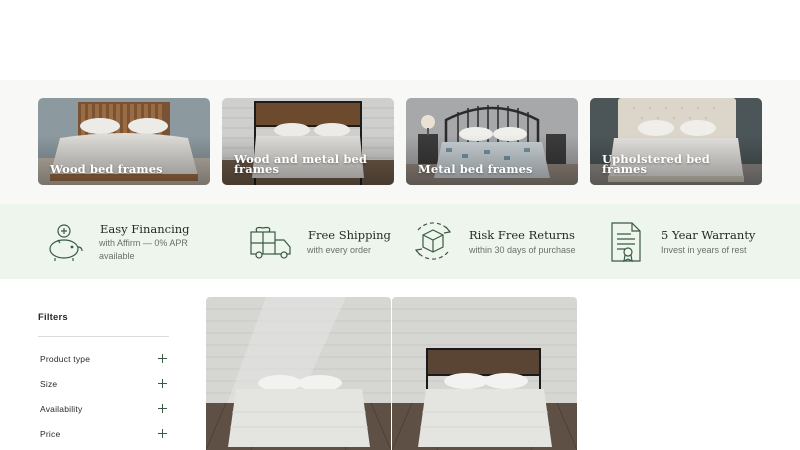 Image resolution: width=800 pixels, height=450 pixels. What do you see at coordinates (53, 317) in the screenshot?
I see `filters-title: Filters` at bounding box center [53, 317].